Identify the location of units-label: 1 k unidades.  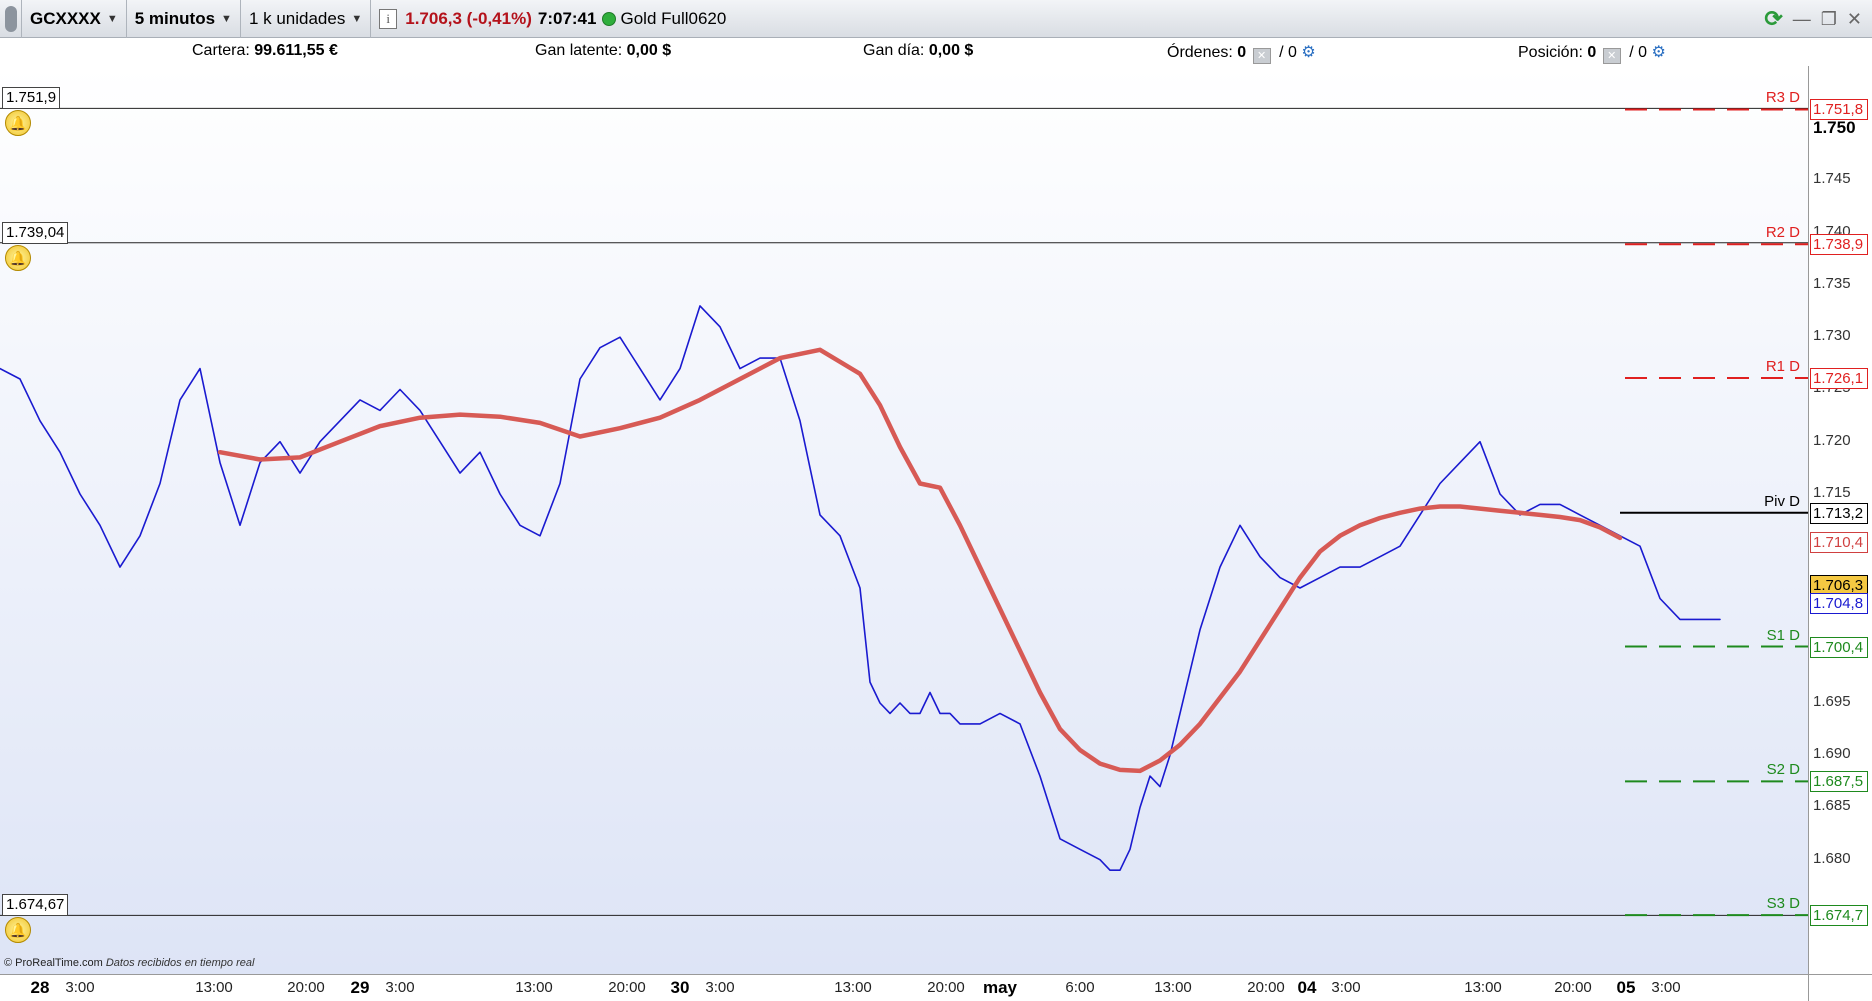
(297, 18).